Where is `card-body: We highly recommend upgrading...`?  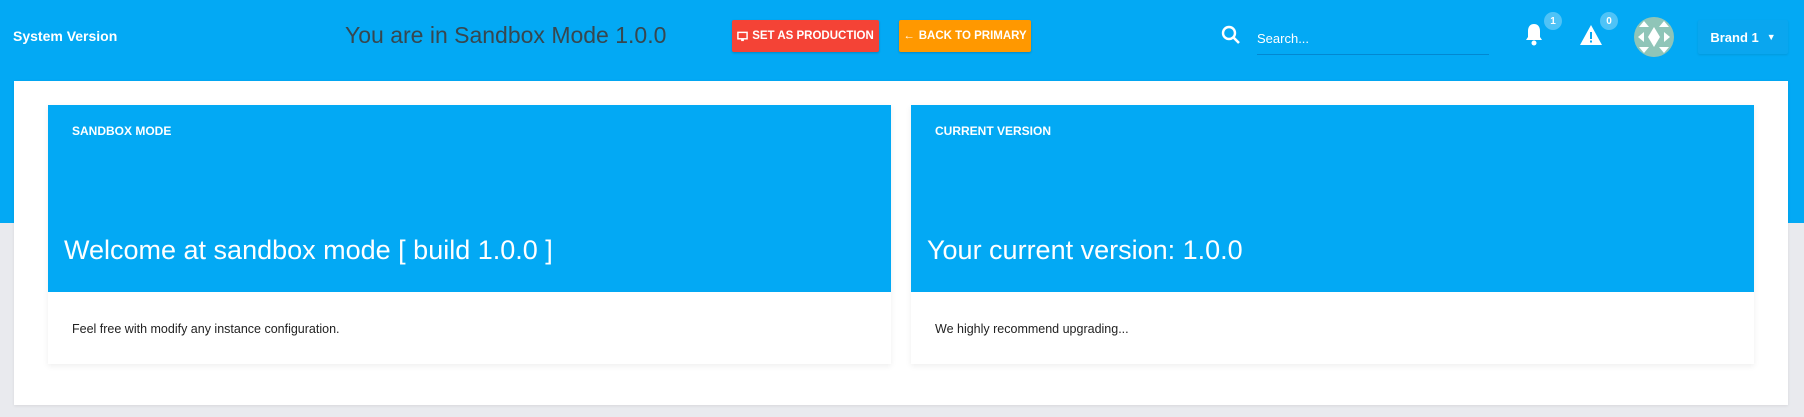
card-body: We highly recommend upgrading... is located at coordinates (1032, 329).